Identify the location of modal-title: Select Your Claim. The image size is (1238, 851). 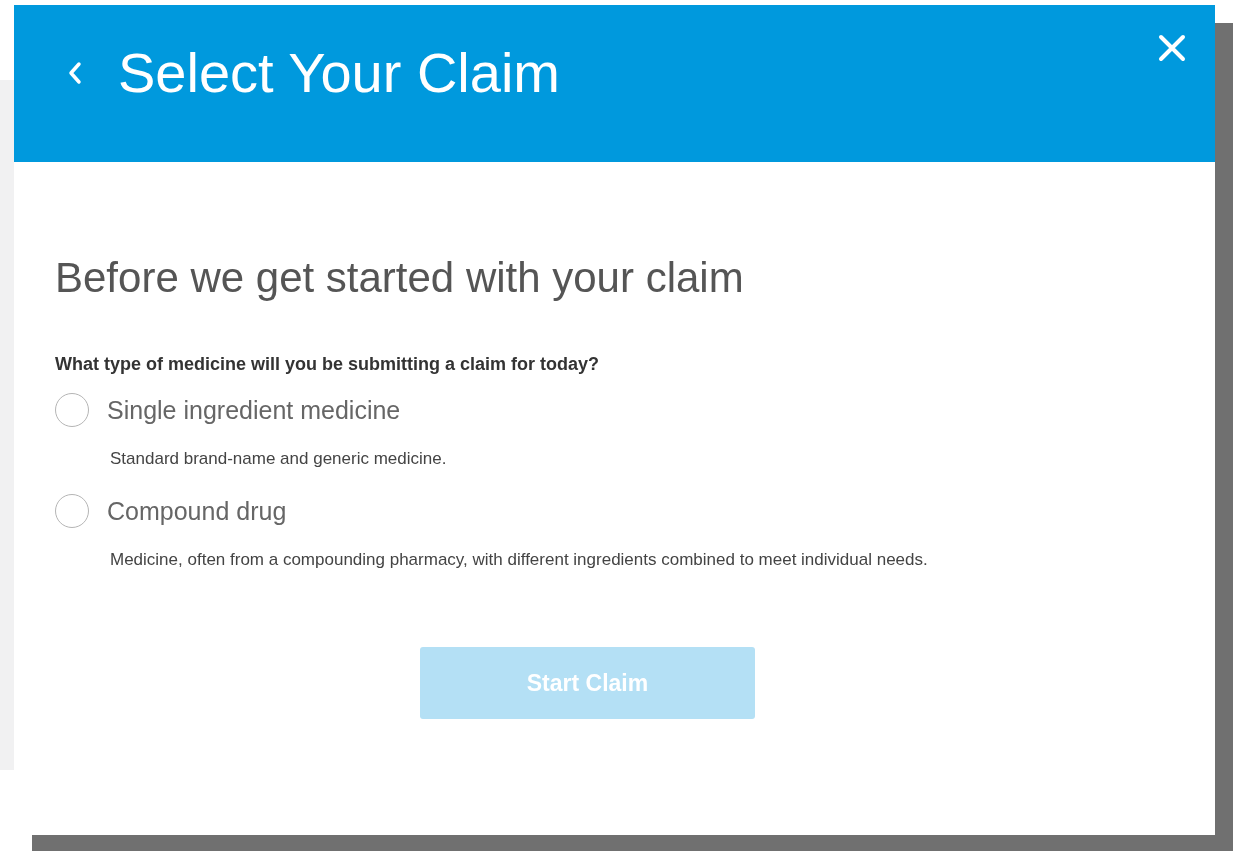
(339, 72).